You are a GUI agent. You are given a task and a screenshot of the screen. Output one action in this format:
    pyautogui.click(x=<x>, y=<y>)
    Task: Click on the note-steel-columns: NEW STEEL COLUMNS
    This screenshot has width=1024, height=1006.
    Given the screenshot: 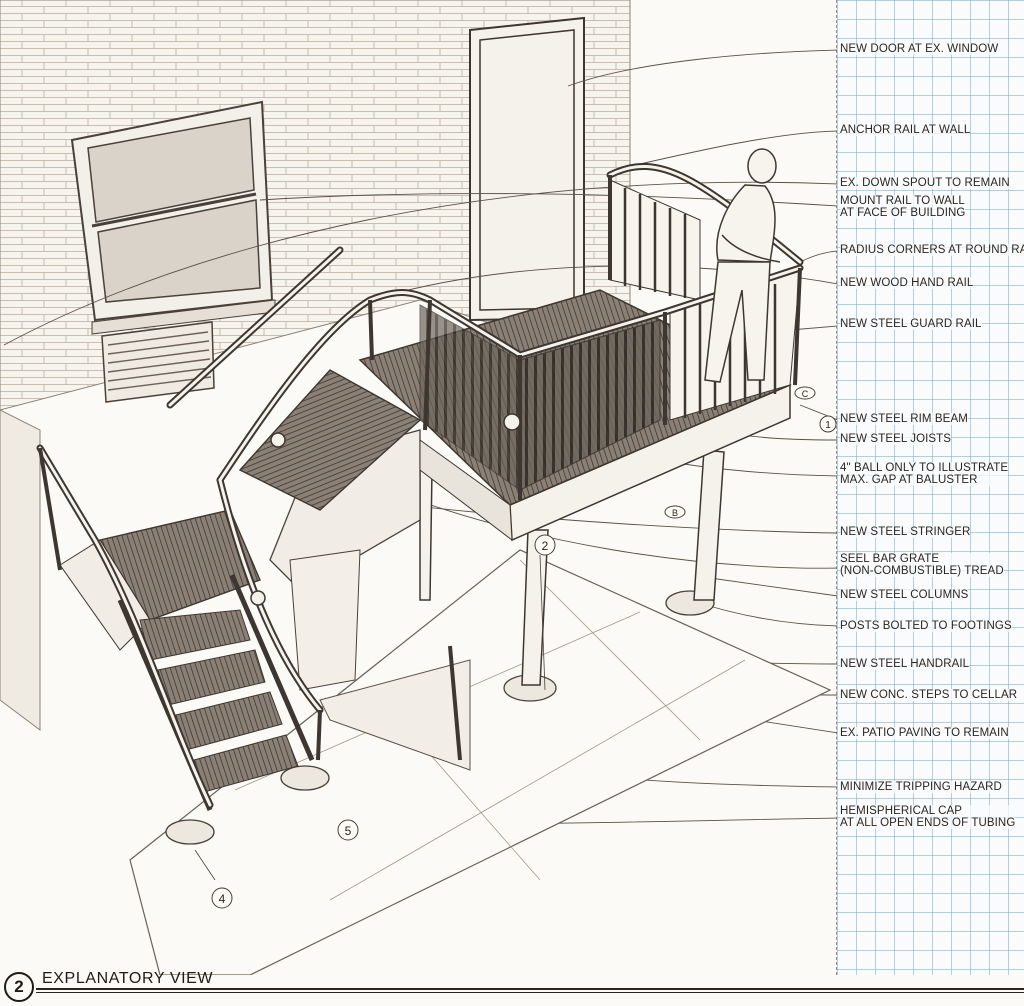 What is the action you would take?
    pyautogui.click(x=904, y=595)
    